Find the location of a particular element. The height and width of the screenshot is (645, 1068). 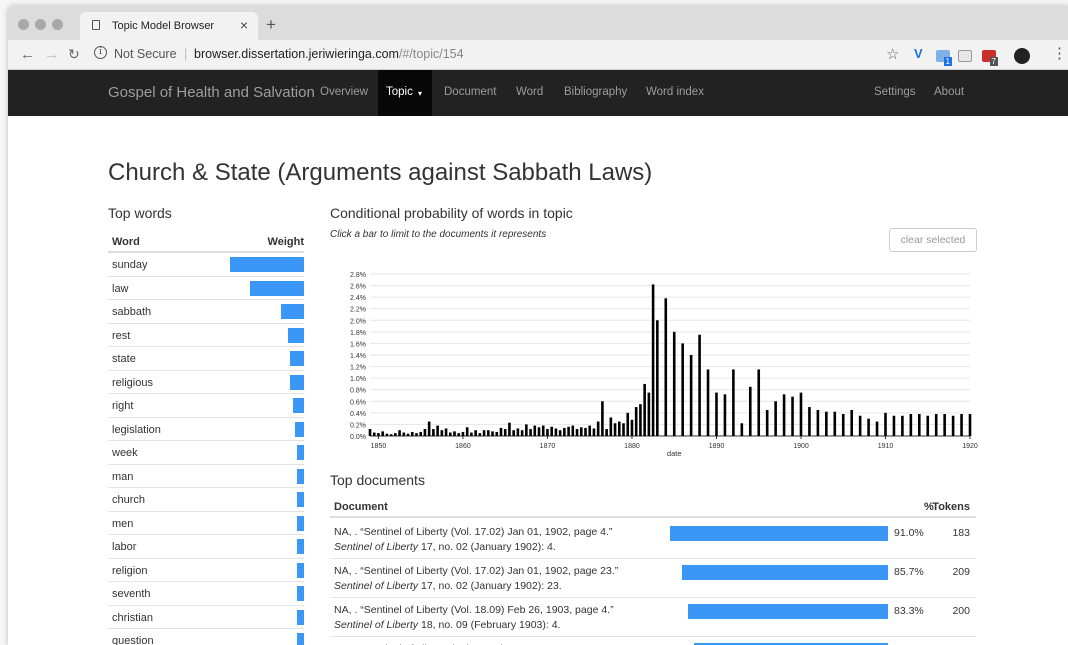

top-word-row: rest is located at coordinates (206, 335).